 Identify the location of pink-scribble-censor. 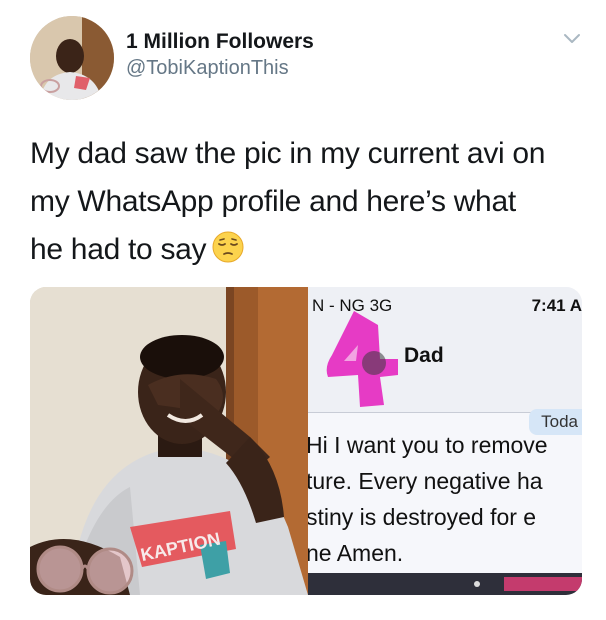
(362, 359).